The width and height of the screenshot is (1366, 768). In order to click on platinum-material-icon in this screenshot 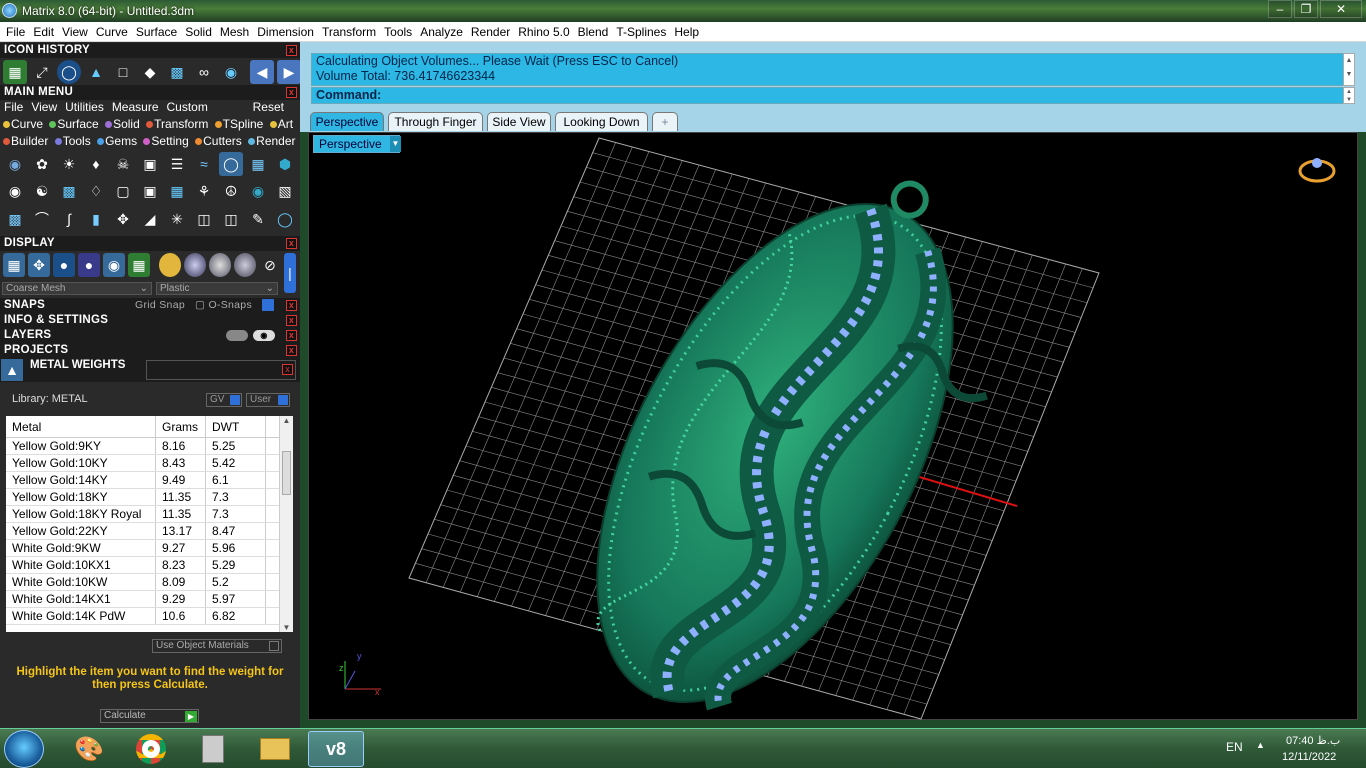, I will do `click(220, 265)`.